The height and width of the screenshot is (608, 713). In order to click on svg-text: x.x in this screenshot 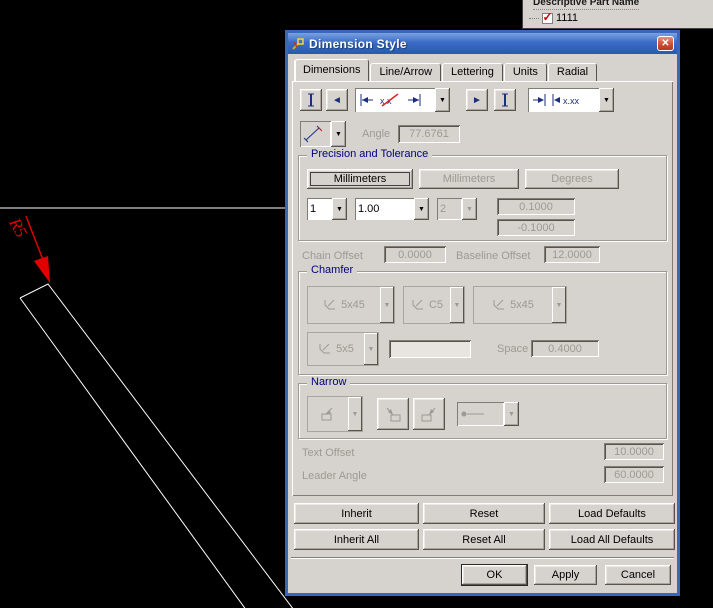, I will do `click(386, 101)`.